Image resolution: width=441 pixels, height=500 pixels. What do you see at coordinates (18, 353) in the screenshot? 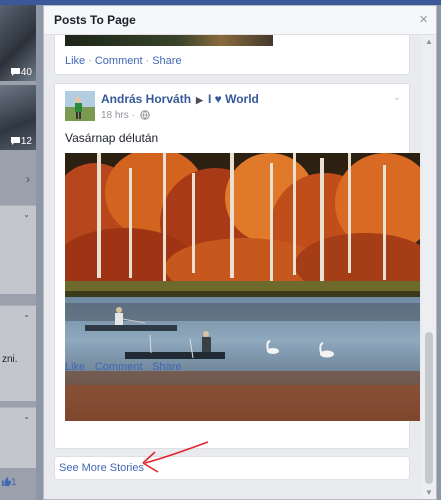
I see `background-card: ⌄ zni.` at bounding box center [18, 353].